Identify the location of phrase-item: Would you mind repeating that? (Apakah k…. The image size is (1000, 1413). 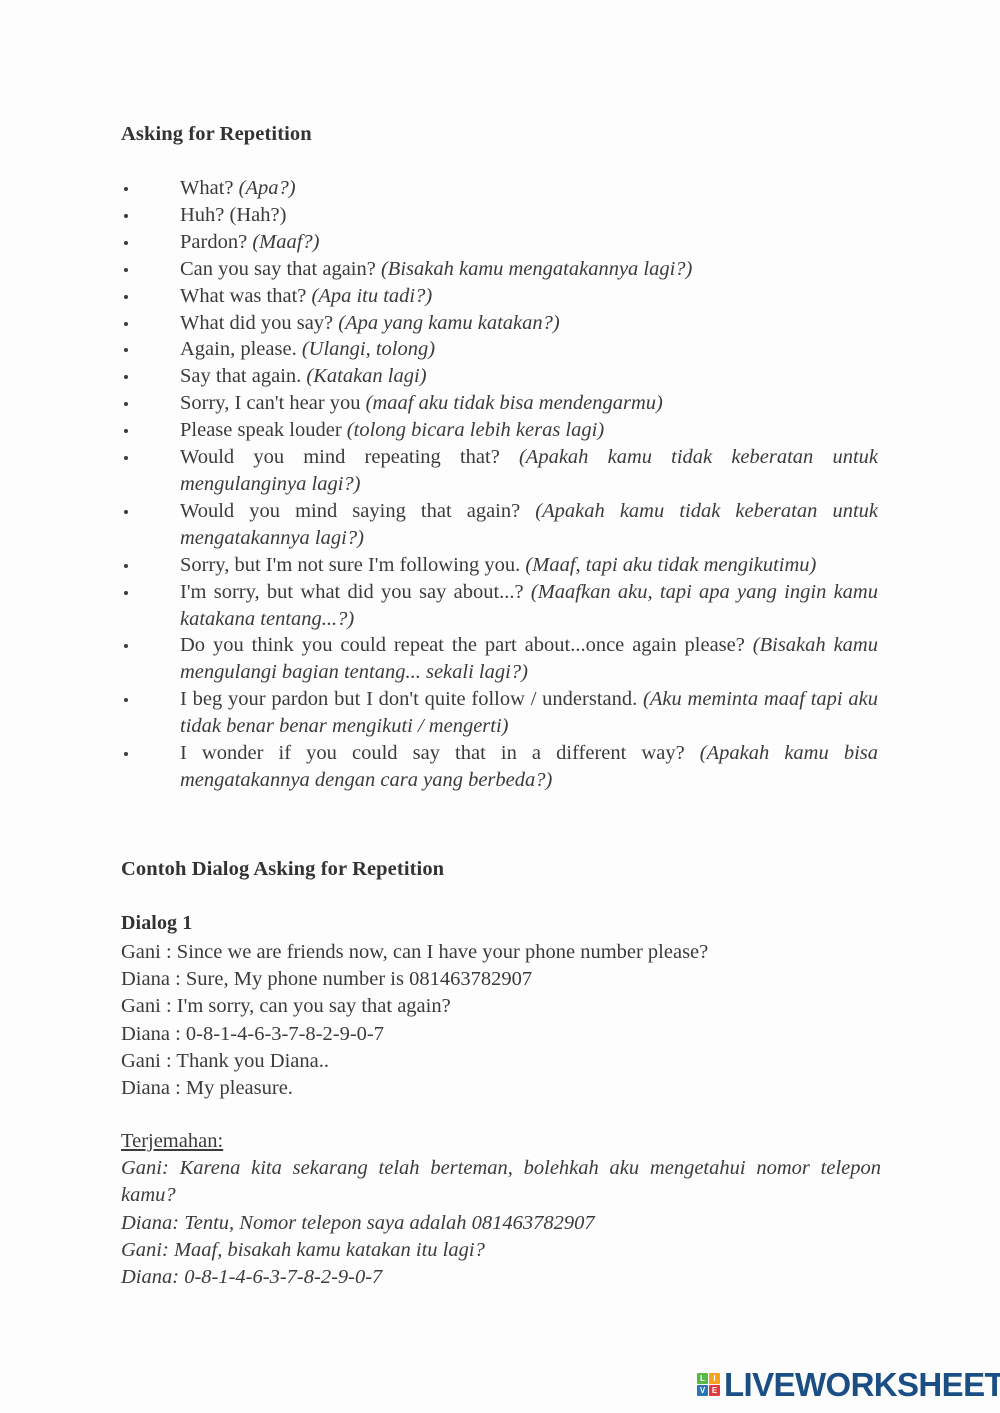
(500, 471).